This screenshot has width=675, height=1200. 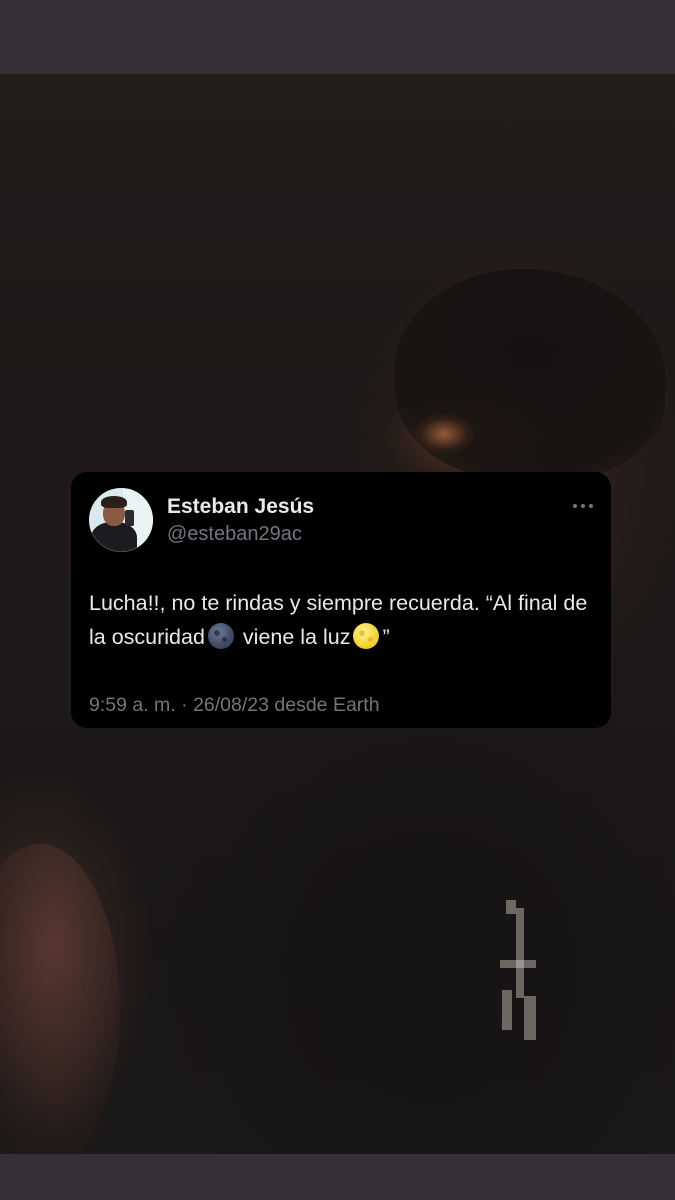 I want to click on full-moon-emoji-icon, so click(x=366, y=636).